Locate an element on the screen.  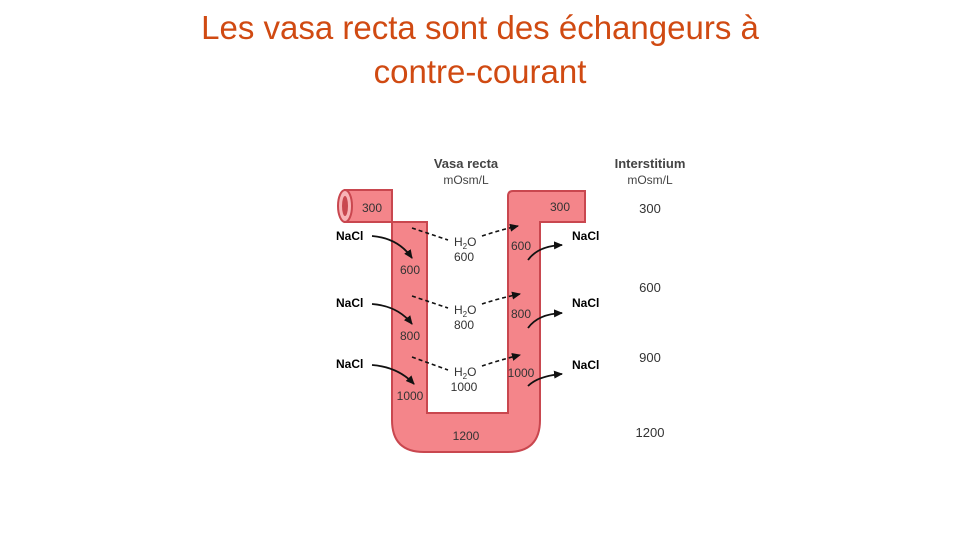
vasa-recta-unit: mOsm/L is located at coordinates (466, 180).